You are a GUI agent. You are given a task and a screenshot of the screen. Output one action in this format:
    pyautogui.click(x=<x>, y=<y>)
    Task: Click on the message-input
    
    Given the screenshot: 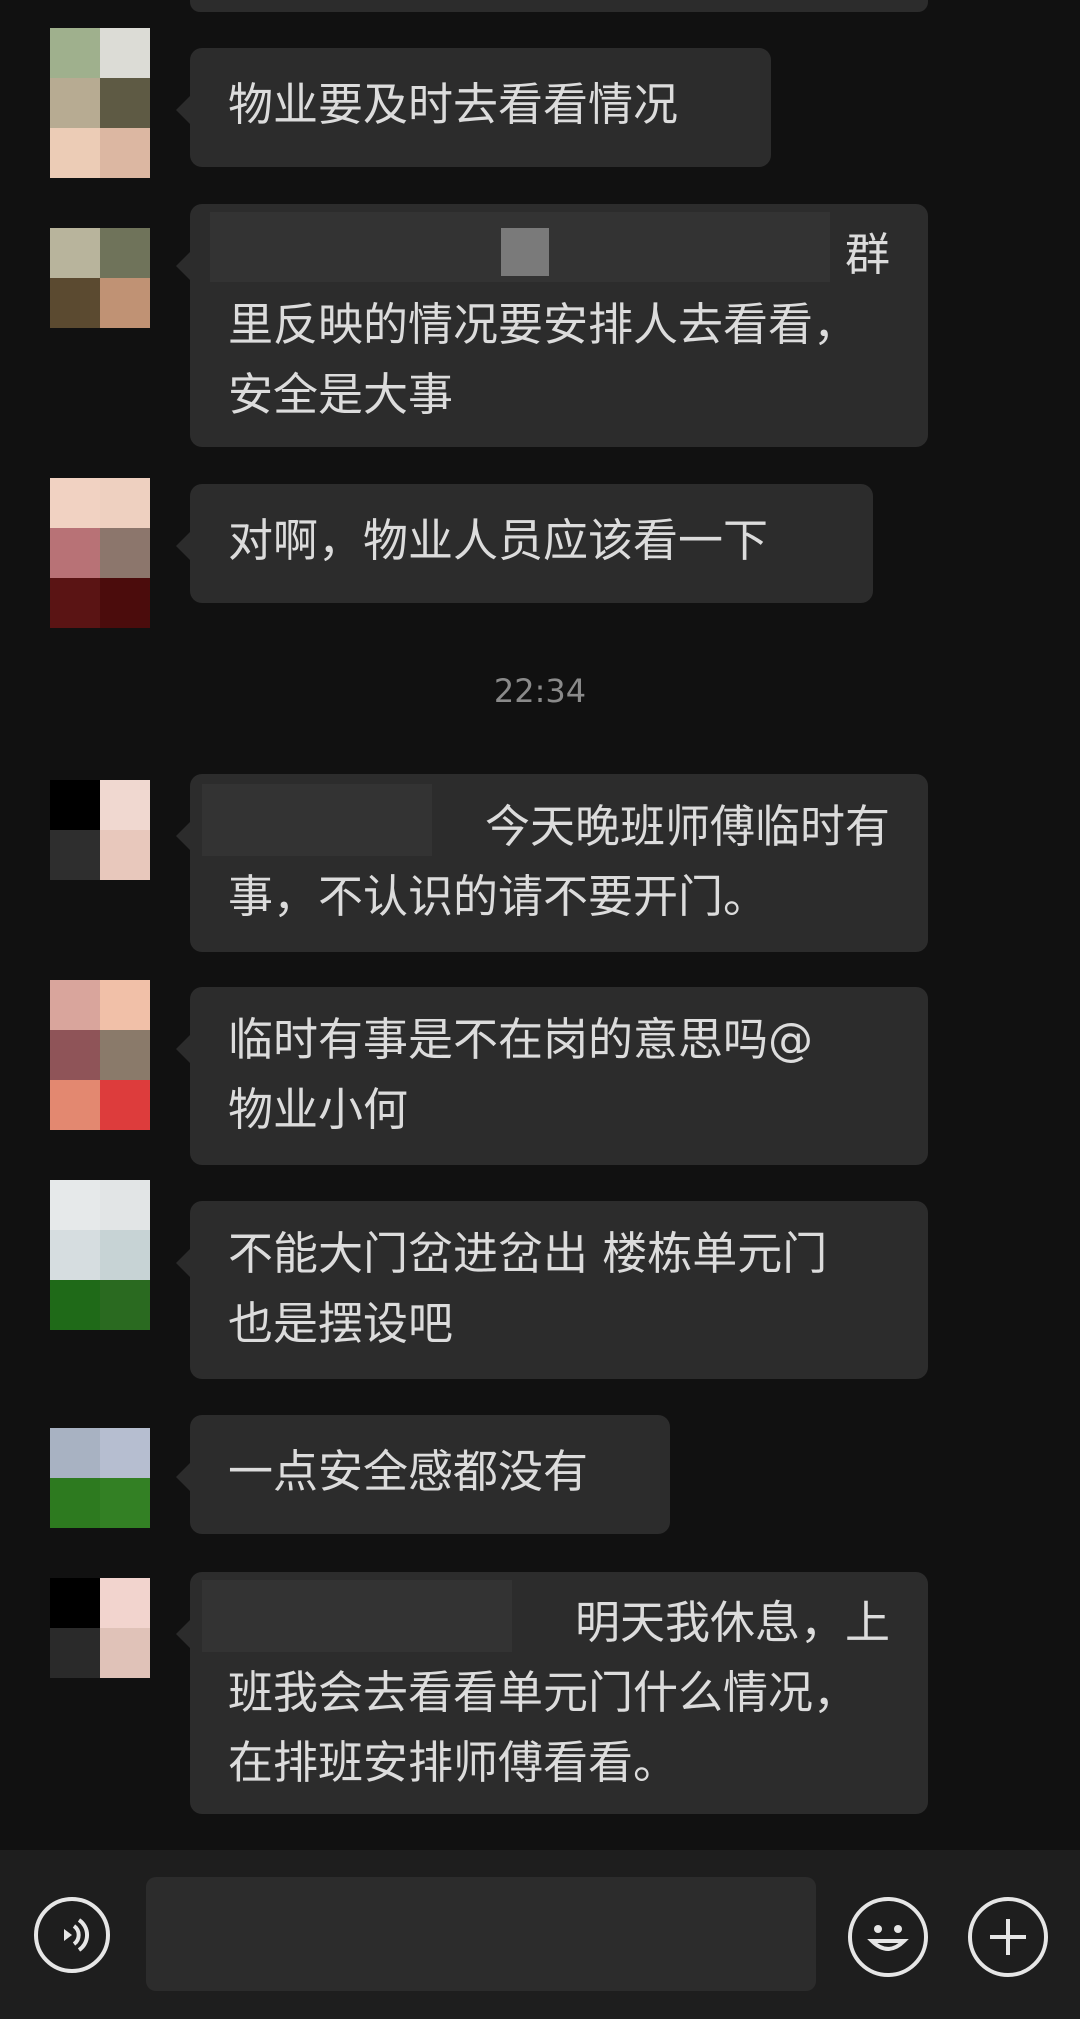 What is the action you would take?
    pyautogui.click(x=481, y=1934)
    